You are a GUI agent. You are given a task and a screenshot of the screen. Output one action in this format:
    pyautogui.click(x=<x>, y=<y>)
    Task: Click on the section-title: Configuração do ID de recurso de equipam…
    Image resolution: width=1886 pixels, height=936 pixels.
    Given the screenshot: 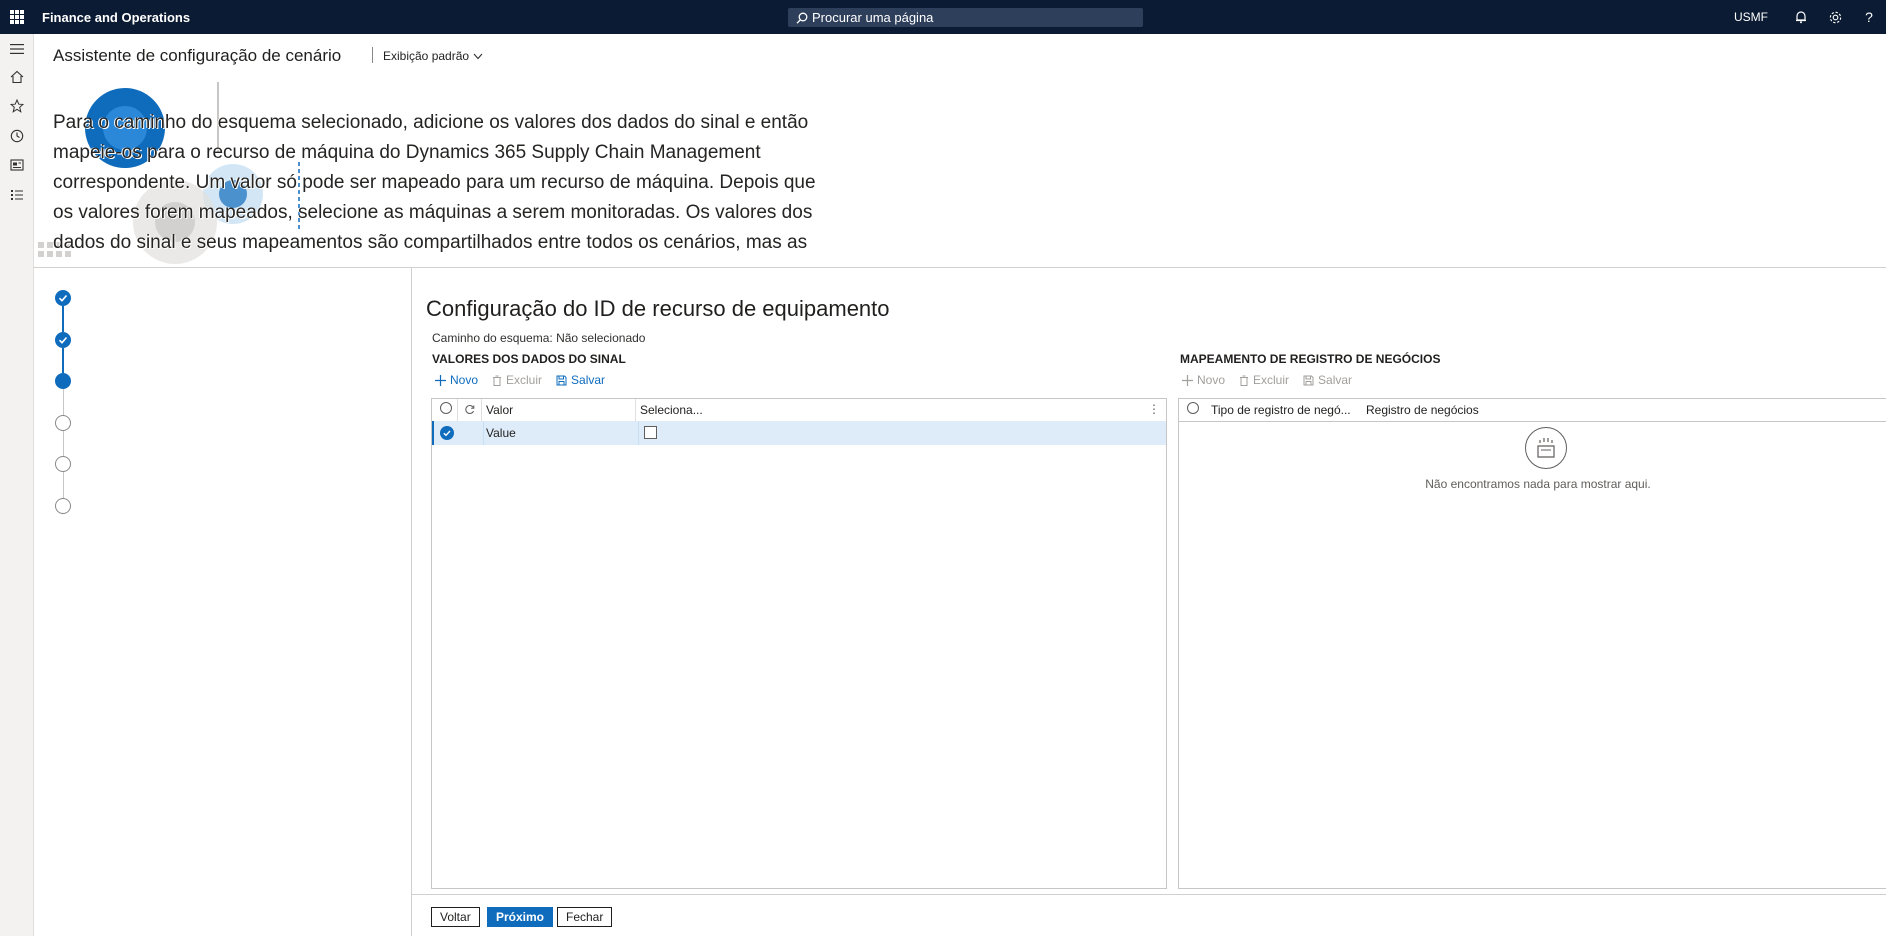 What is the action you would take?
    pyautogui.click(x=658, y=308)
    